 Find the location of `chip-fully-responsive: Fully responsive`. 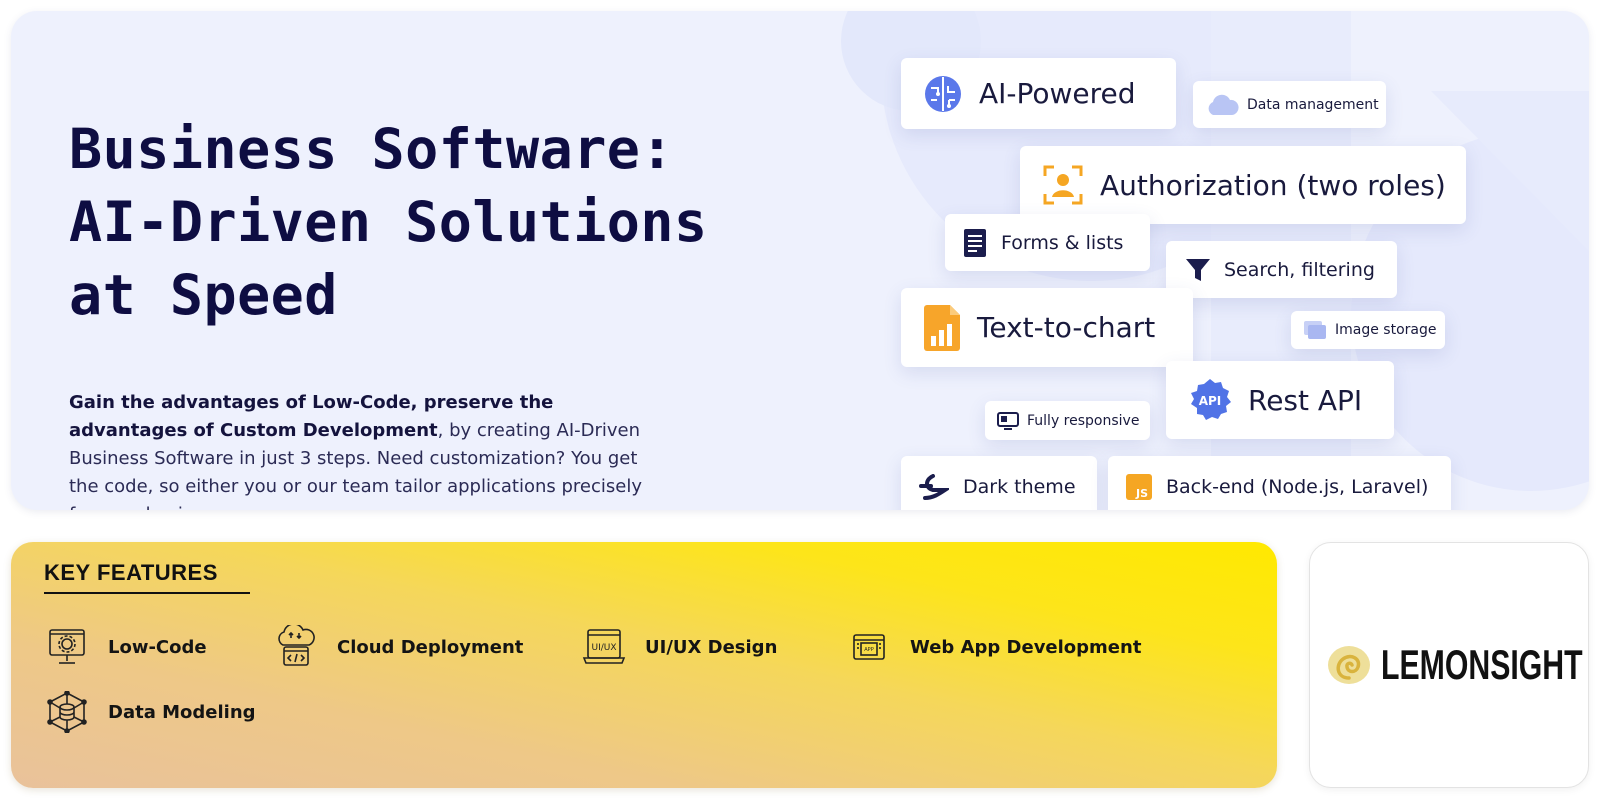

chip-fully-responsive: Fully responsive is located at coordinates (1067, 420).